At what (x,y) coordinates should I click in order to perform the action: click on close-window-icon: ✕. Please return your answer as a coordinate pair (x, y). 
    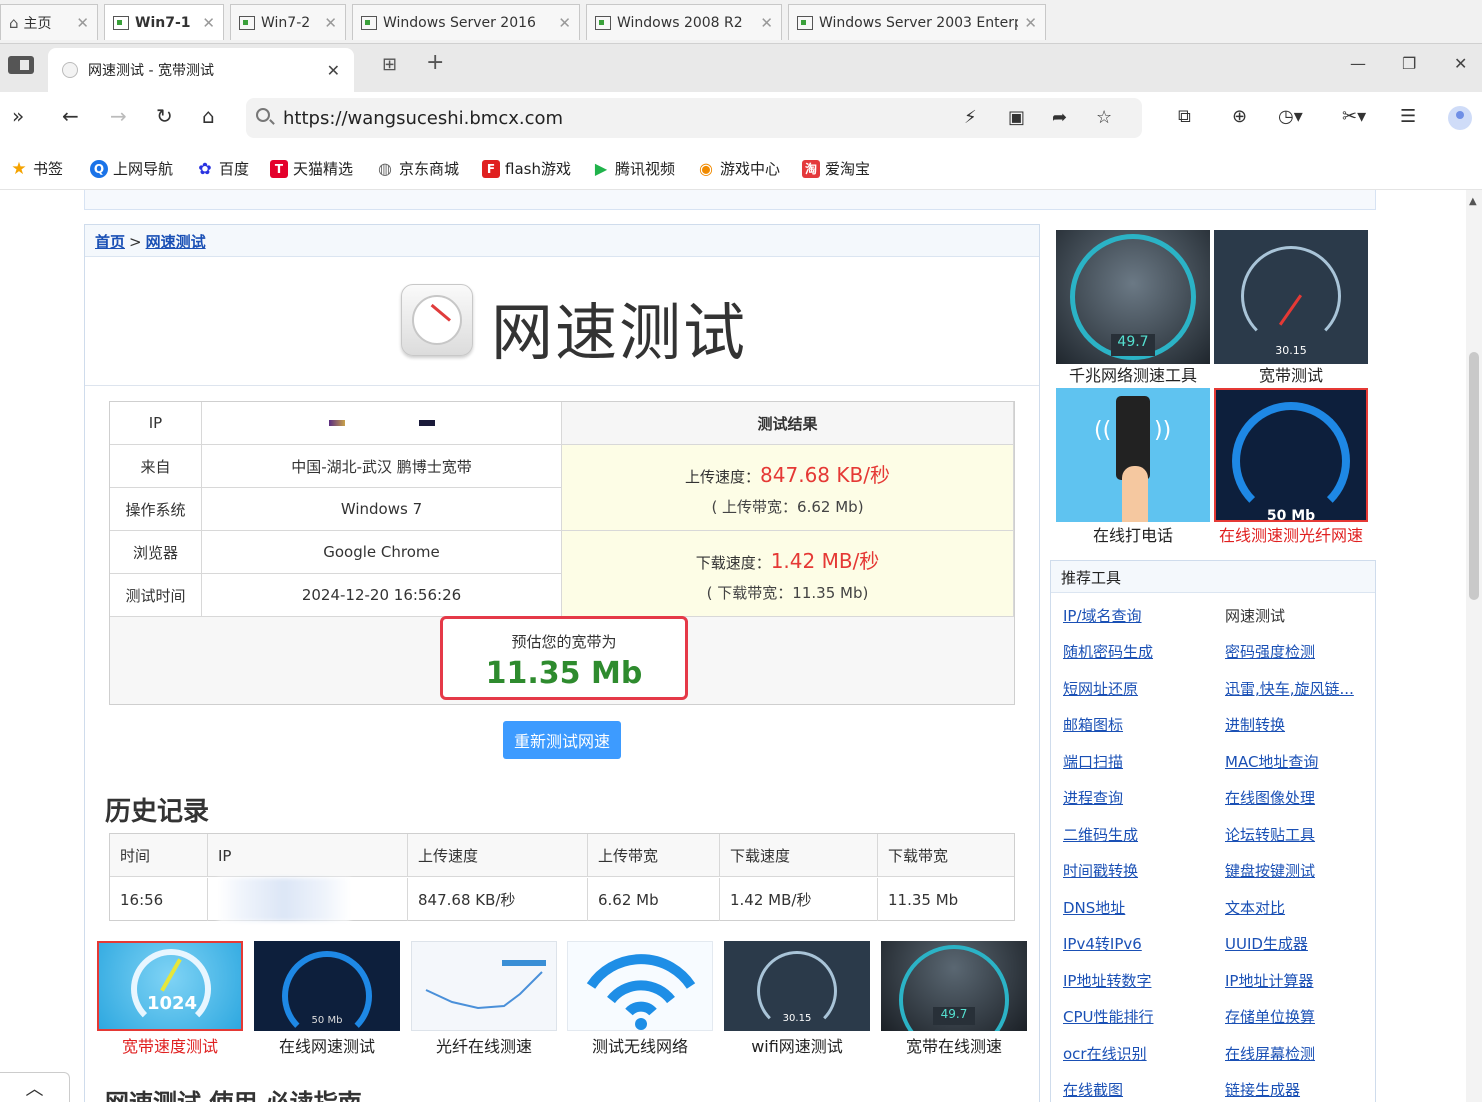
    Looking at the image, I should click on (1460, 63).